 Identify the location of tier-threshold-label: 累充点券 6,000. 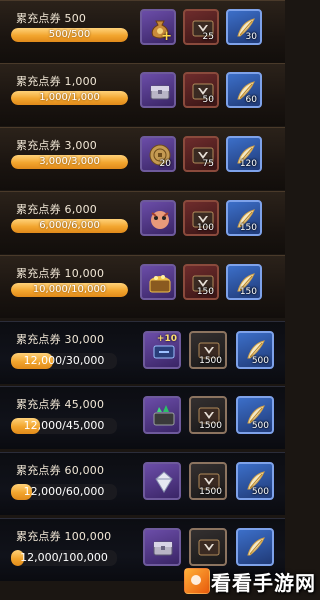
(56, 209).